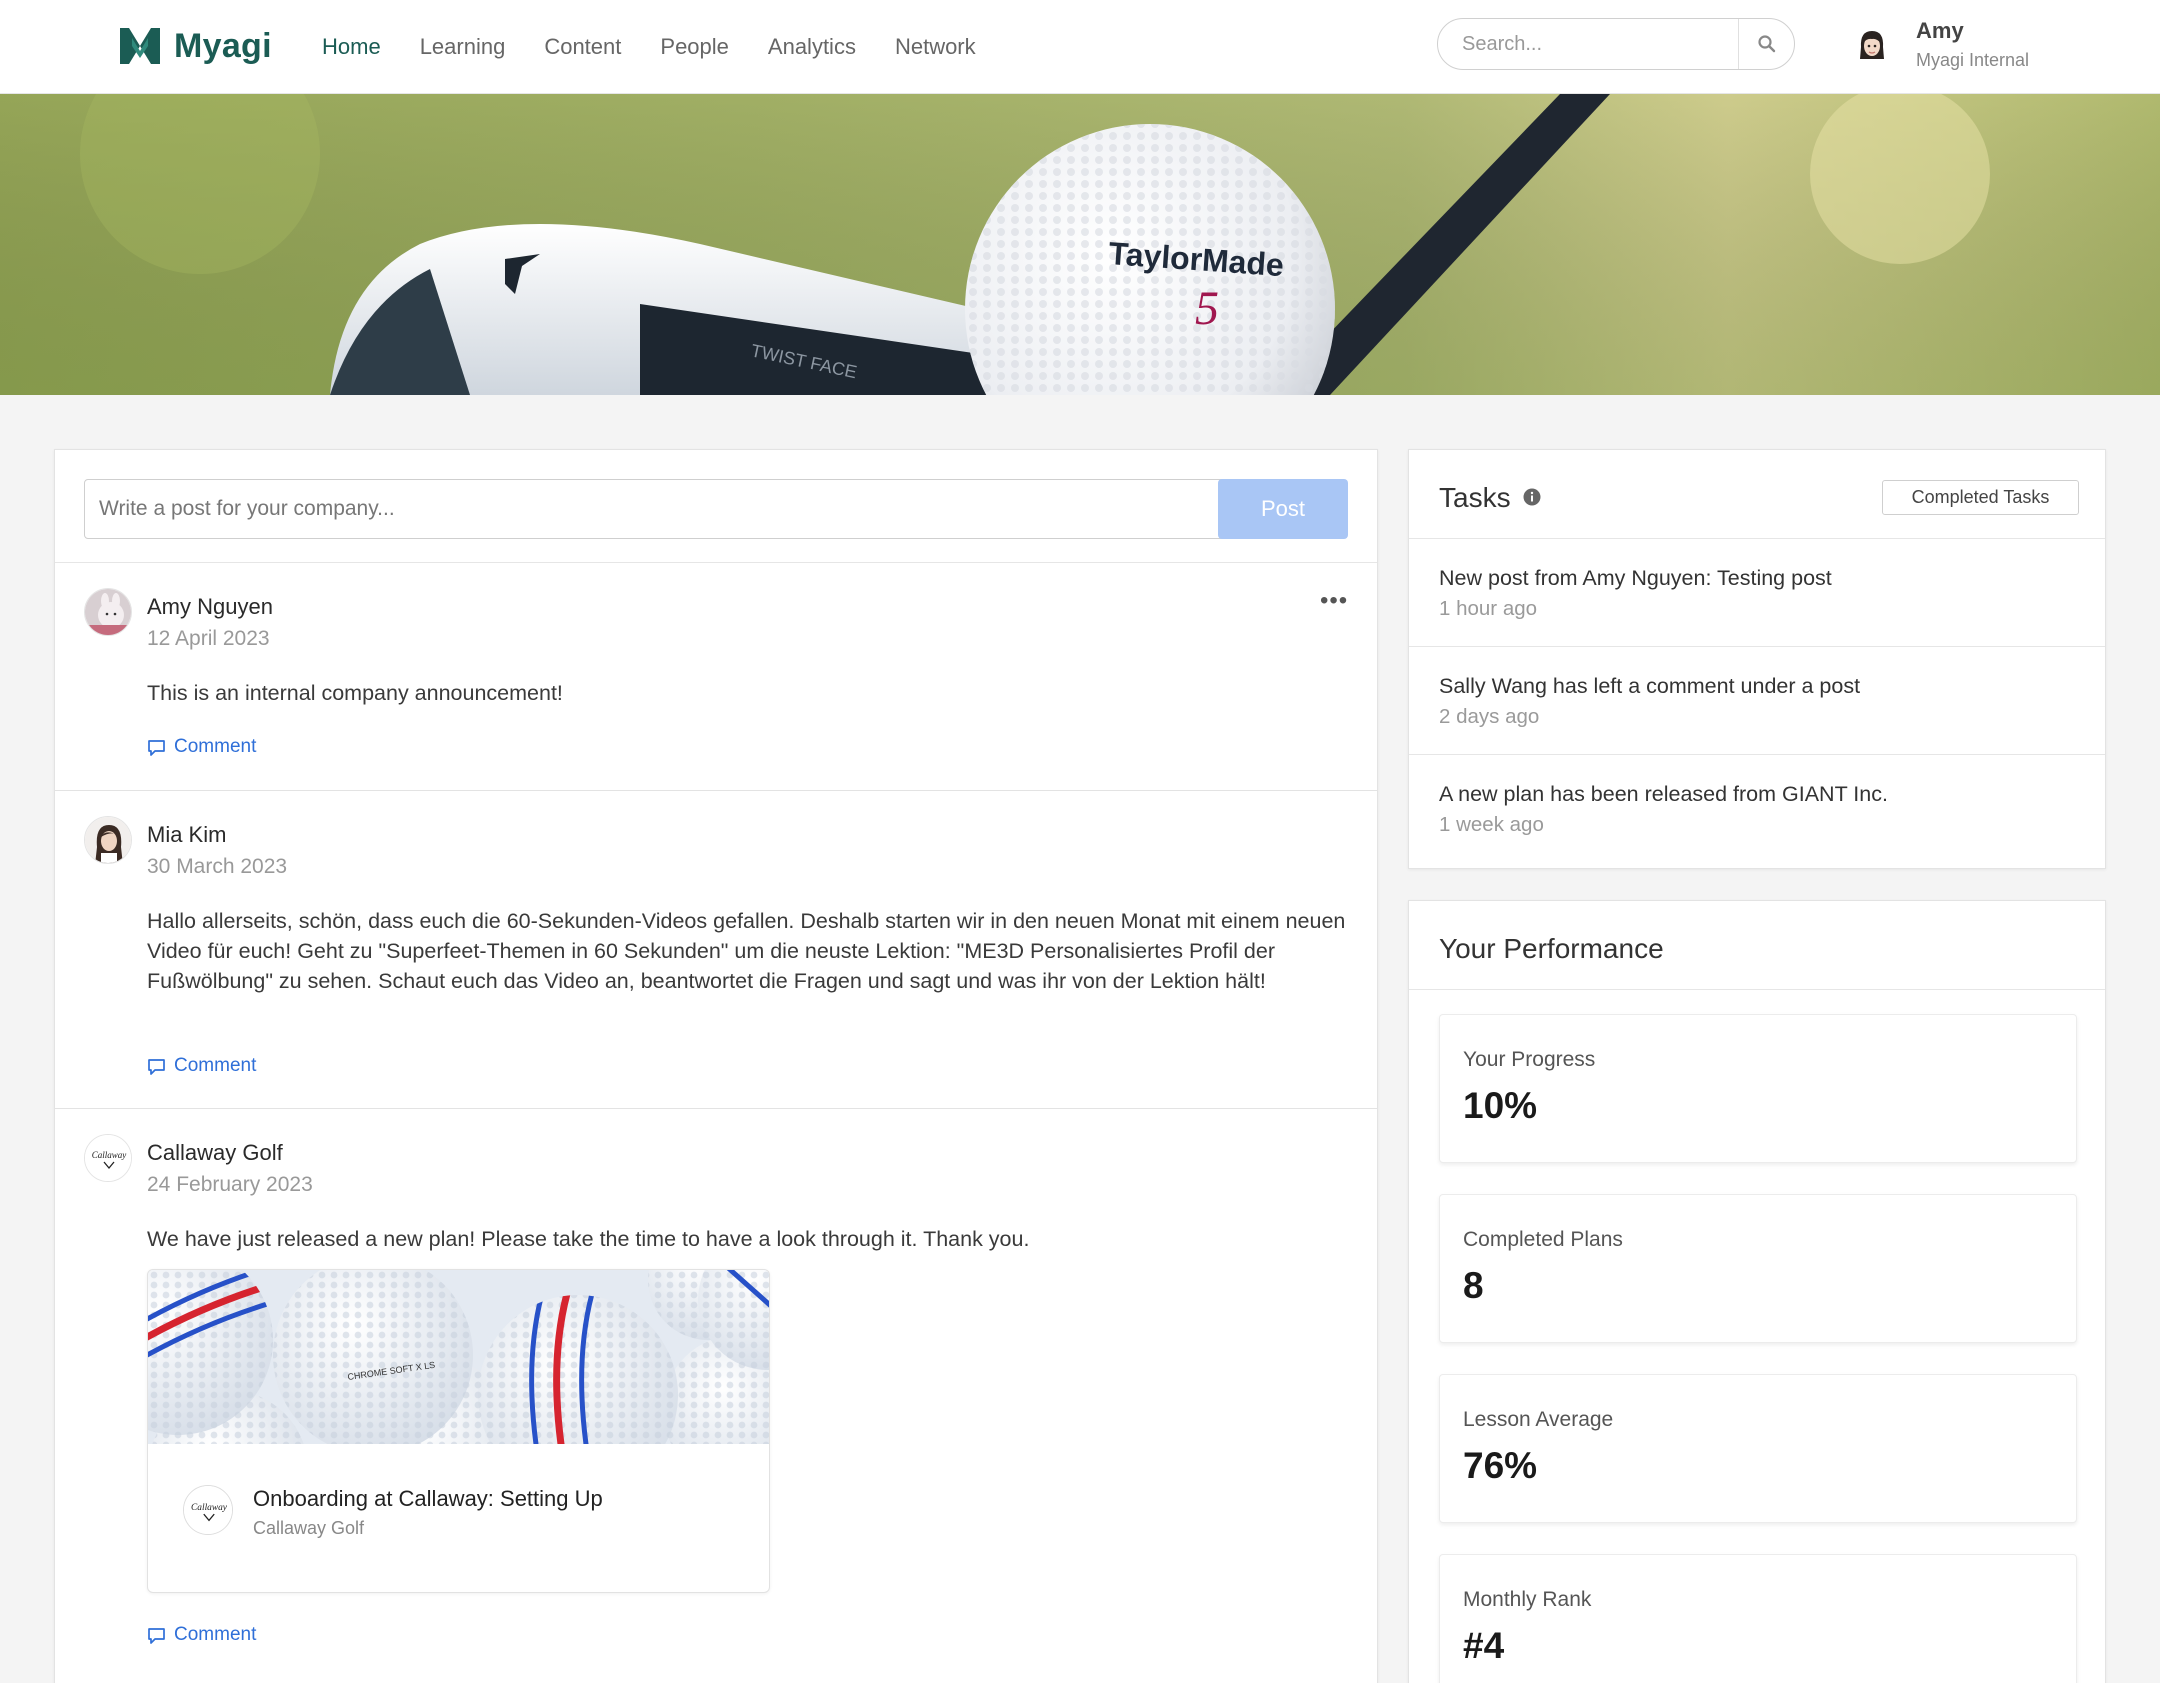 The image size is (2160, 1683). Describe the element at coordinates (1475, 497) in the screenshot. I see `tasks-title: Tasks` at that location.